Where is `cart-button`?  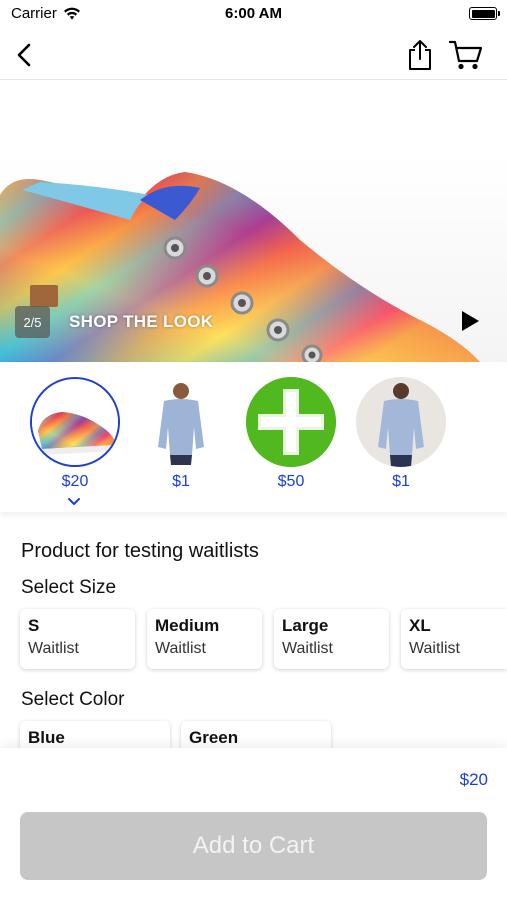 cart-button is located at coordinates (466, 55).